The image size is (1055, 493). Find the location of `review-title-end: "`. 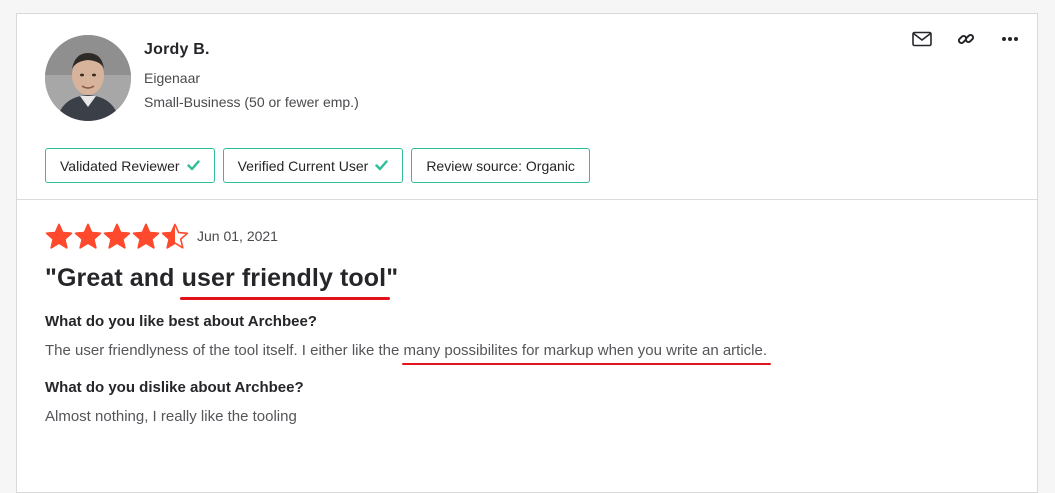

review-title-end: " is located at coordinates (392, 278).